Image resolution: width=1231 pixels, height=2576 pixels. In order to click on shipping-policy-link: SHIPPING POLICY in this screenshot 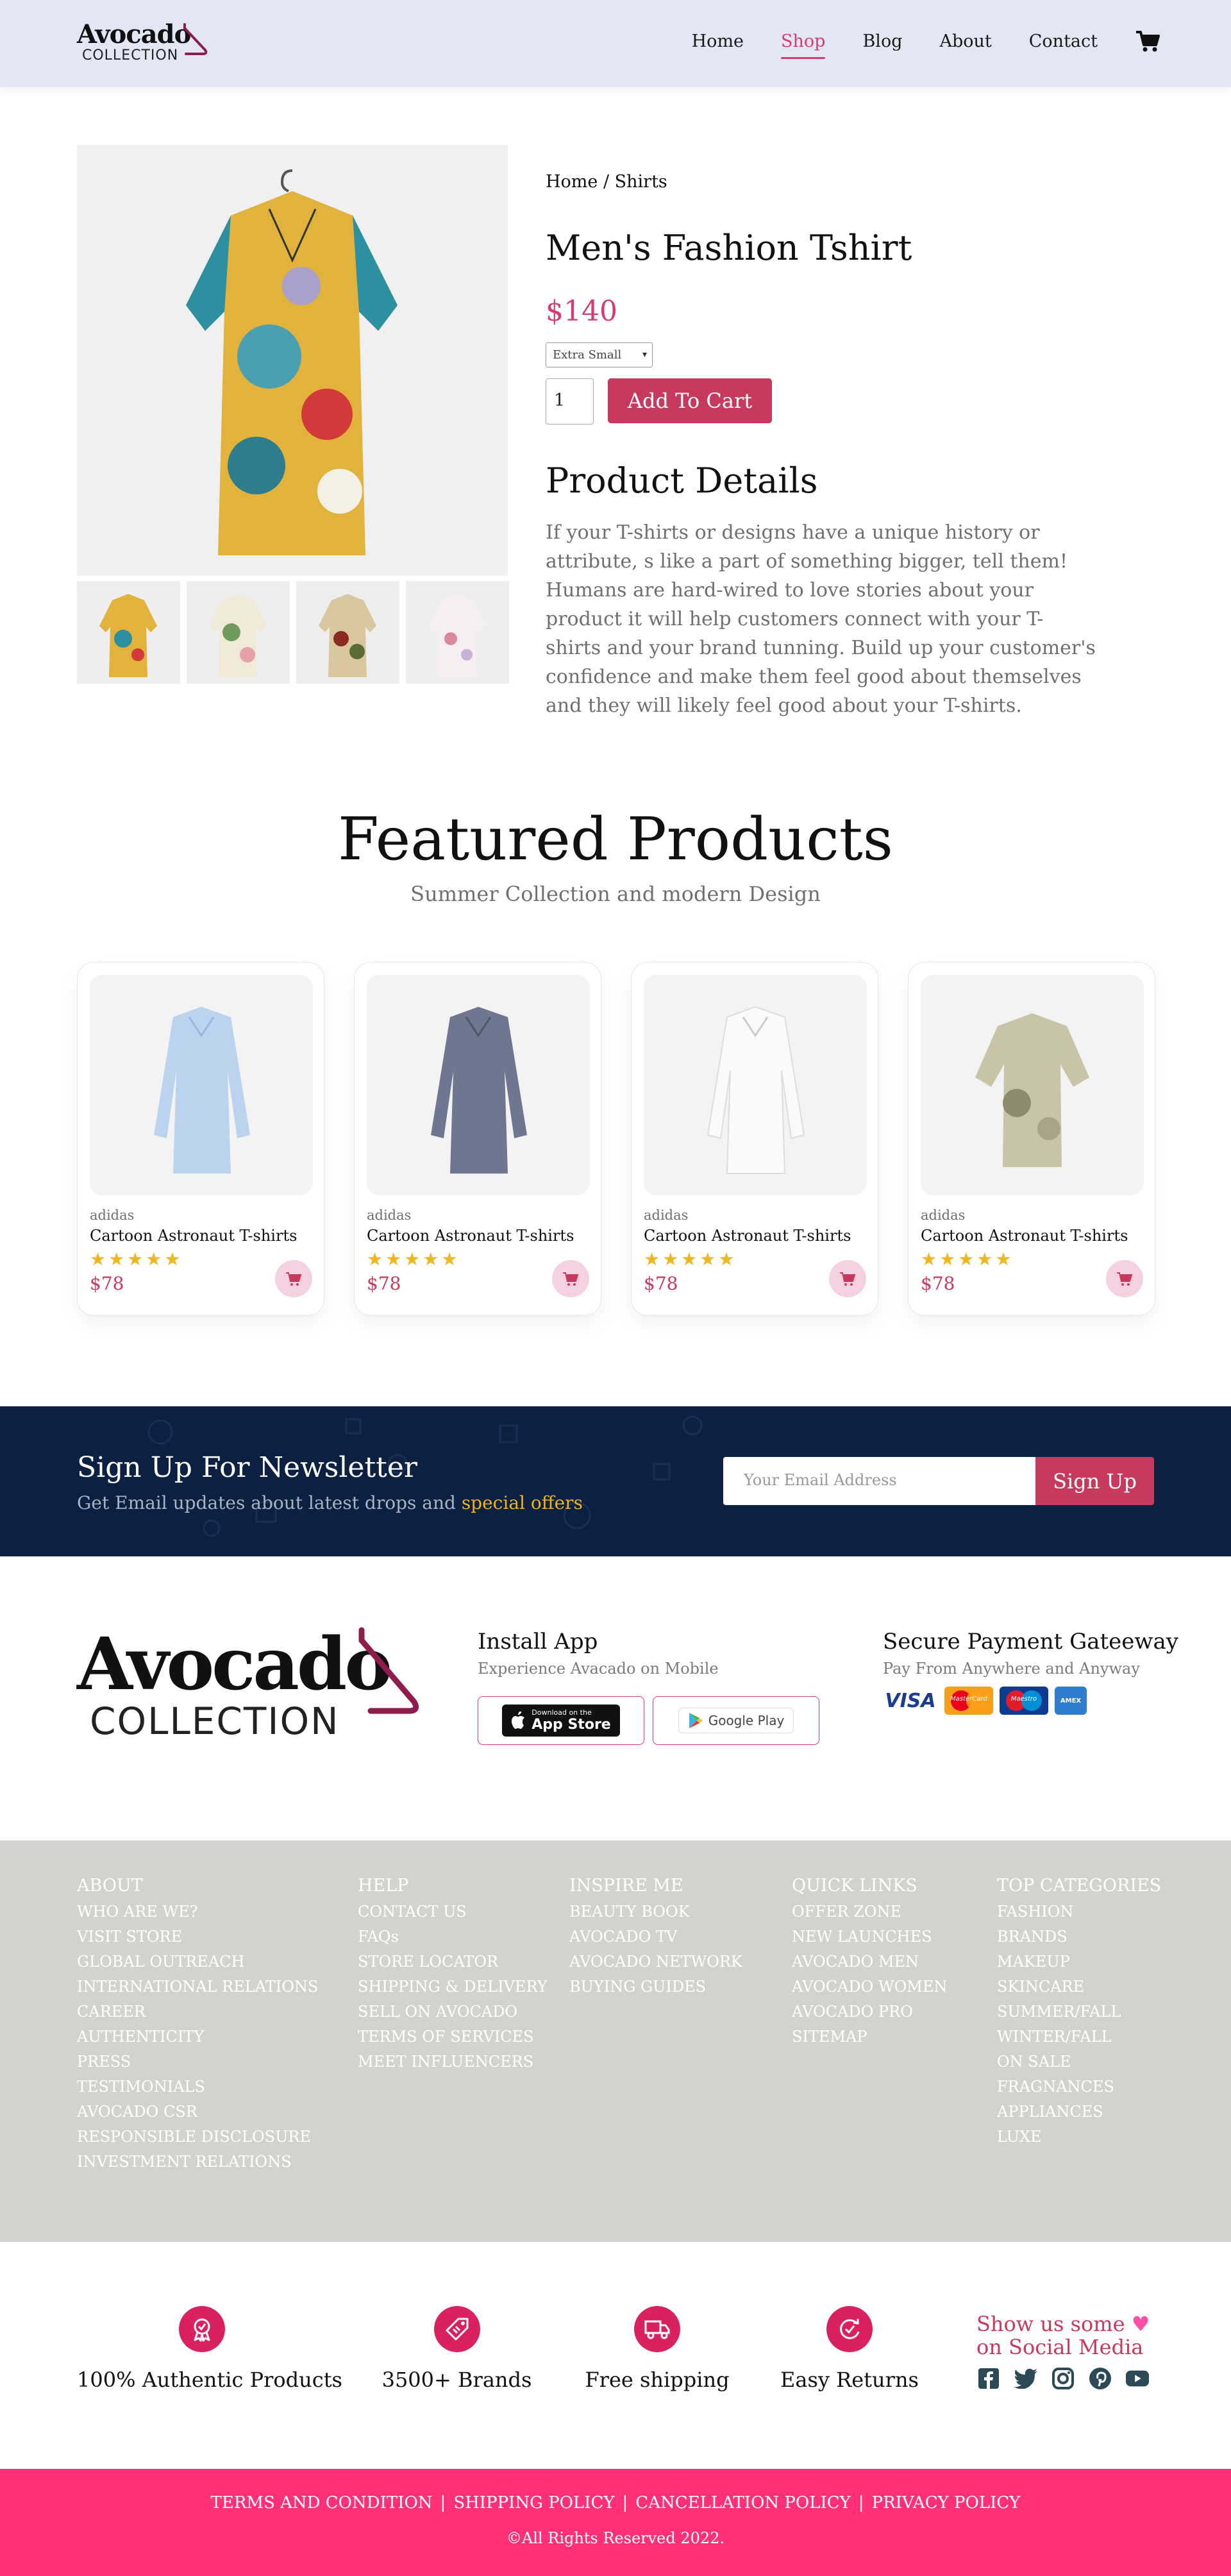, I will do `click(533, 2503)`.